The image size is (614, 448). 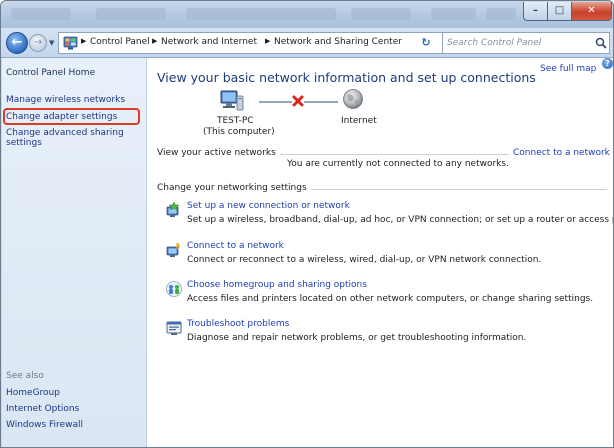 I want to click on homegroup-sharing-link: Choose homegroup and sharing options, so click(x=390, y=285).